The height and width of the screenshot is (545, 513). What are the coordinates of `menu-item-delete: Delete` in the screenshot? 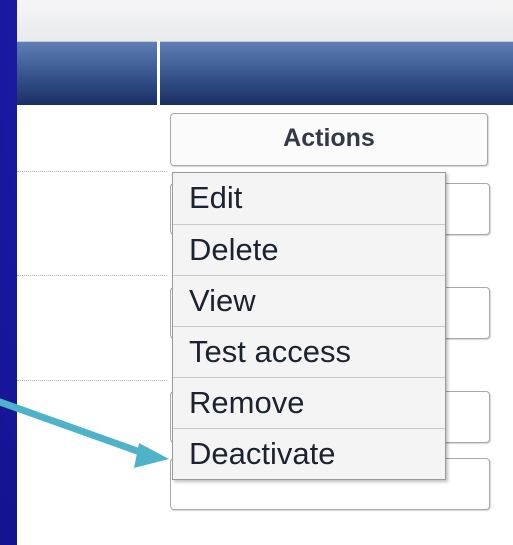 It's located at (309, 249).